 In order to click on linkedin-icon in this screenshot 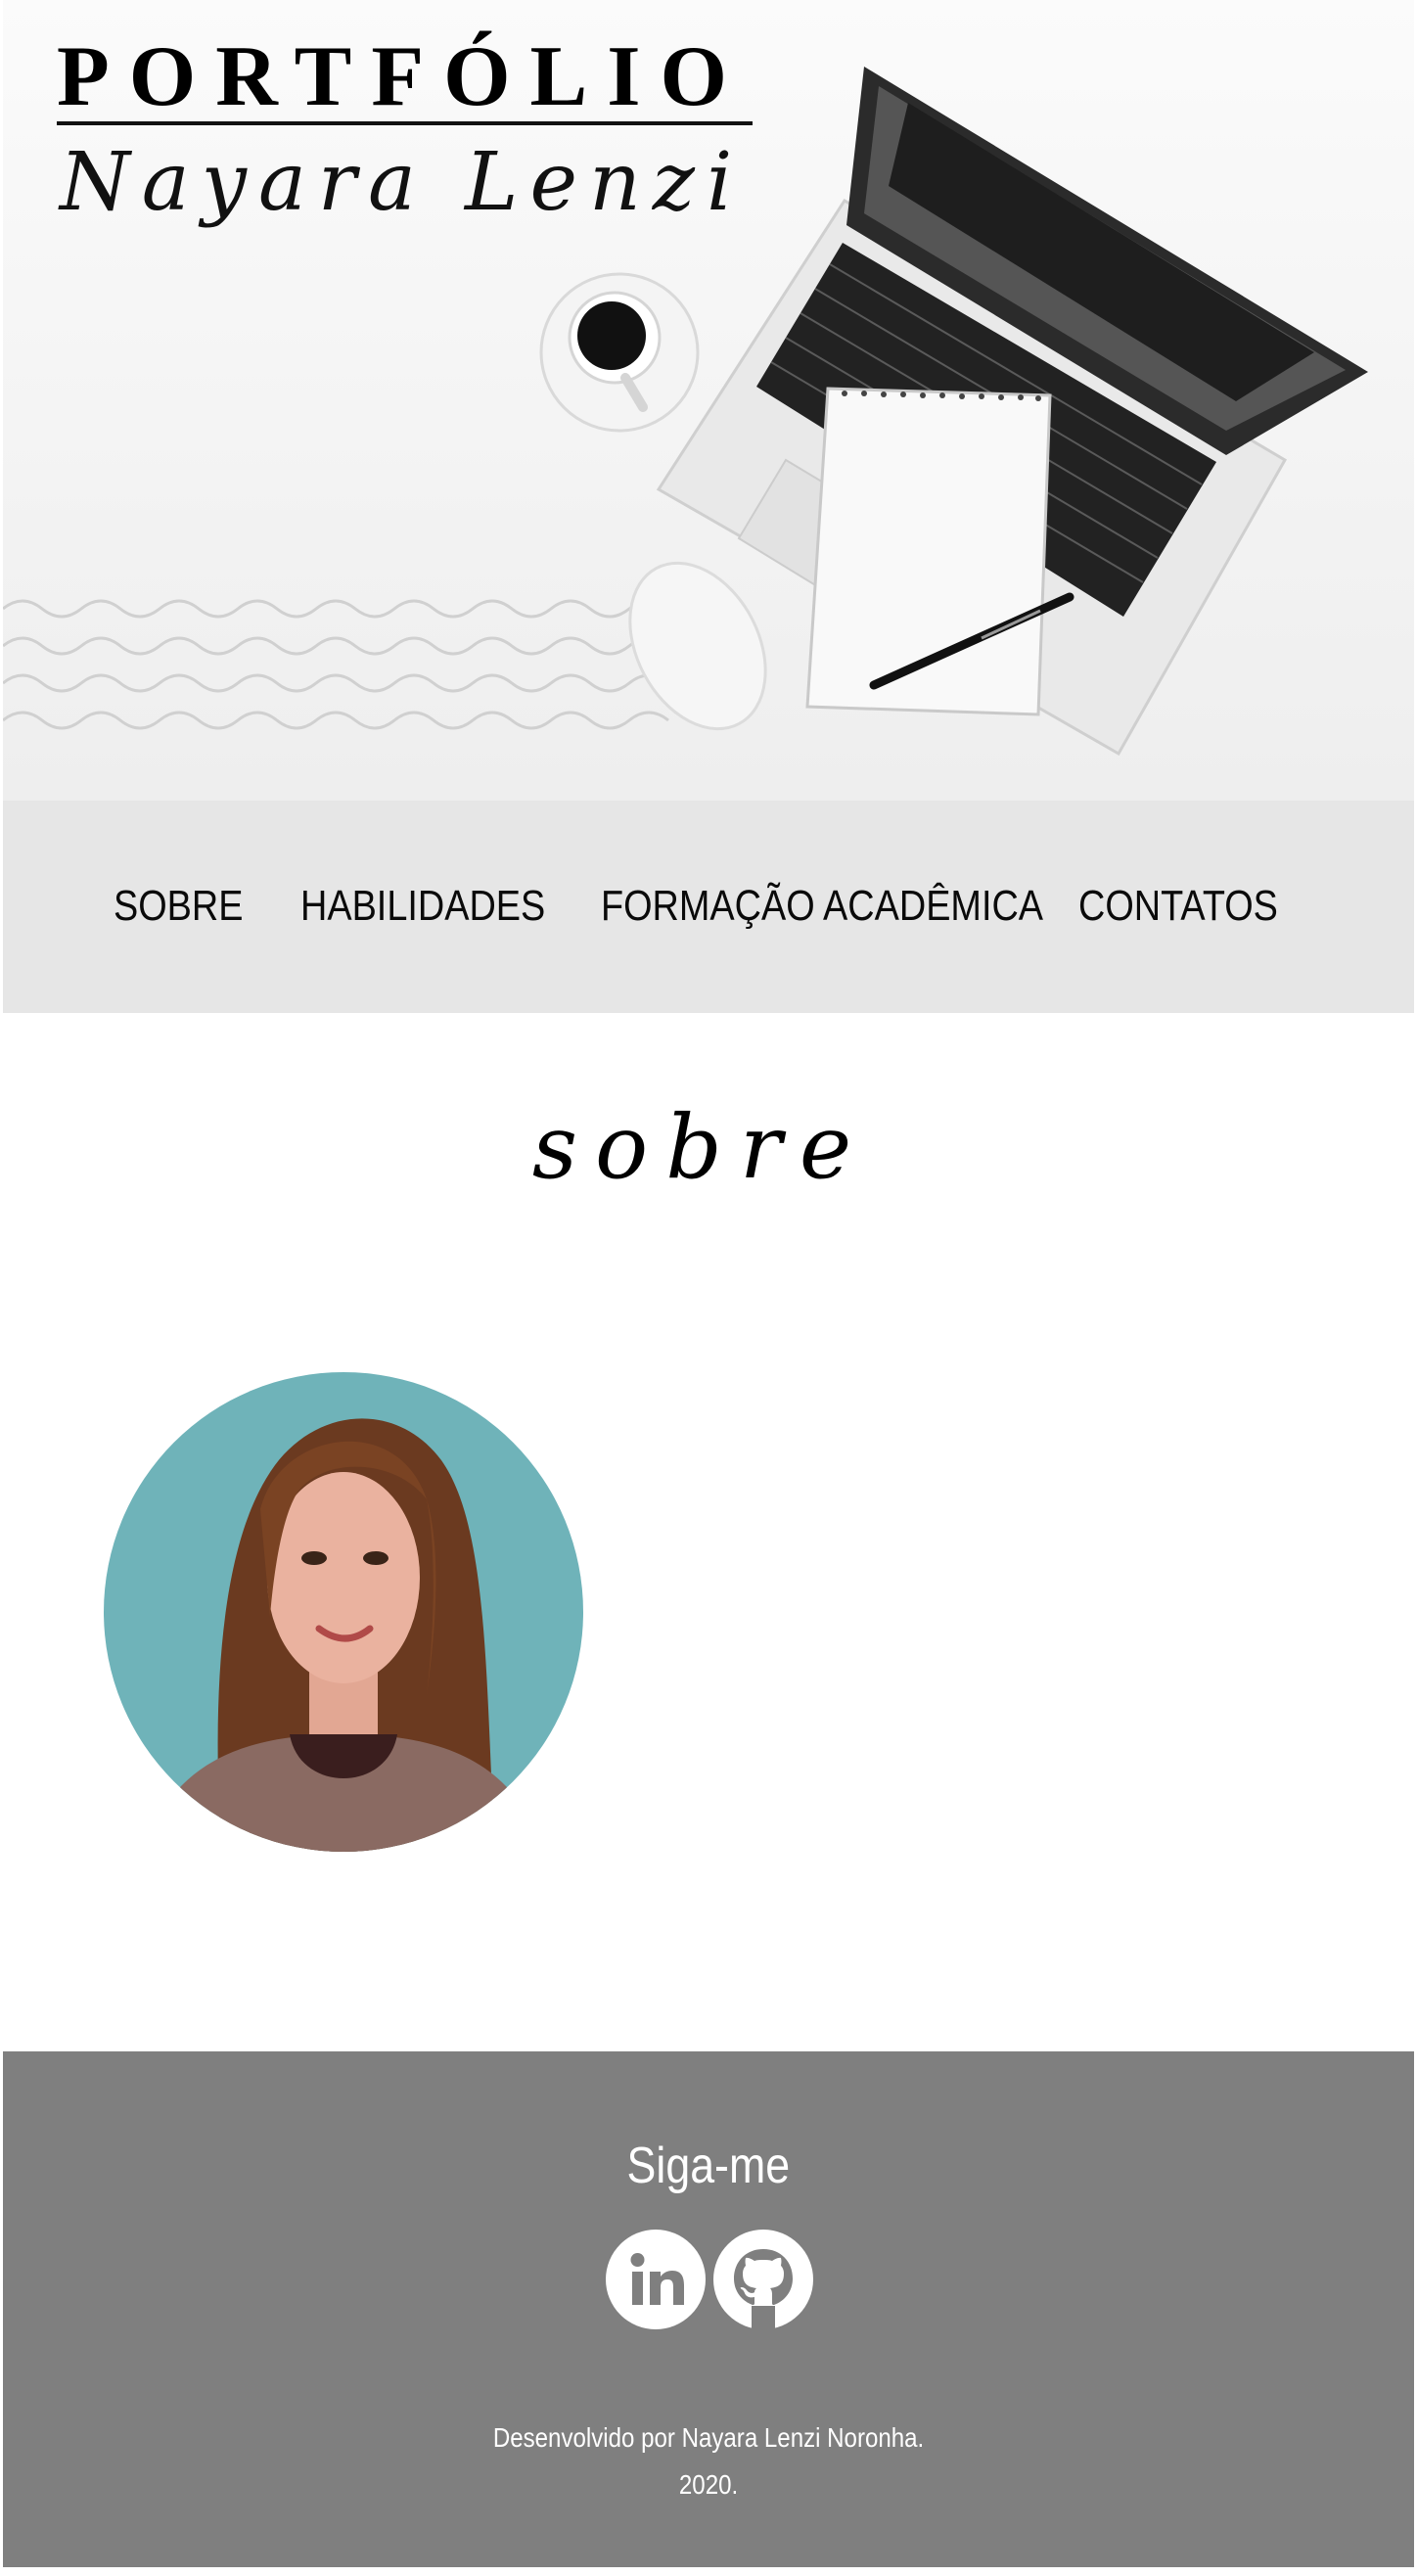, I will do `click(656, 2279)`.